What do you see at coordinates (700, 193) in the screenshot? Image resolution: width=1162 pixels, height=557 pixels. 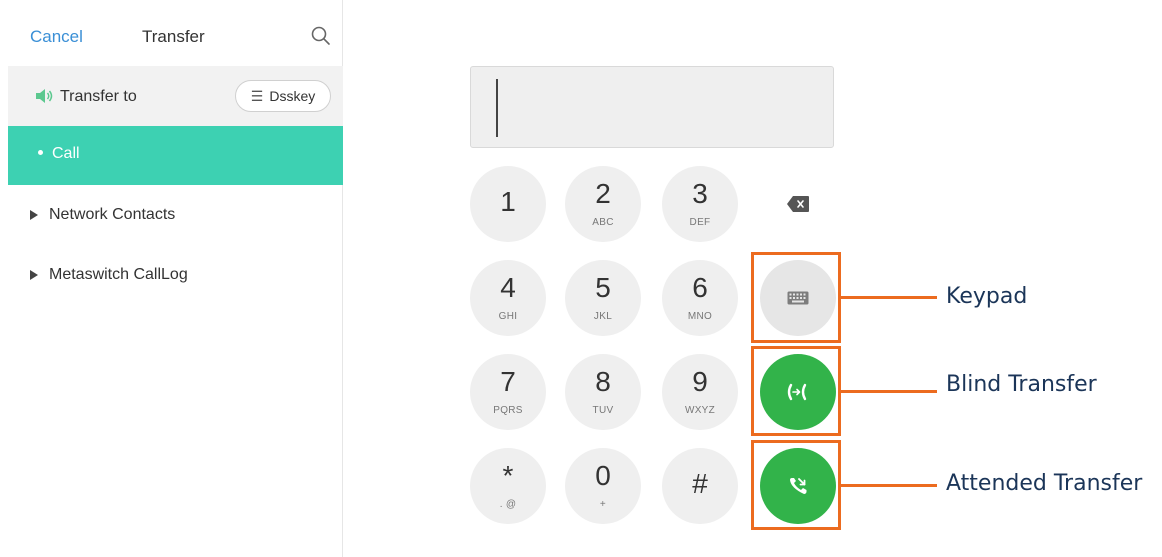 I see `key-digit: 3` at bounding box center [700, 193].